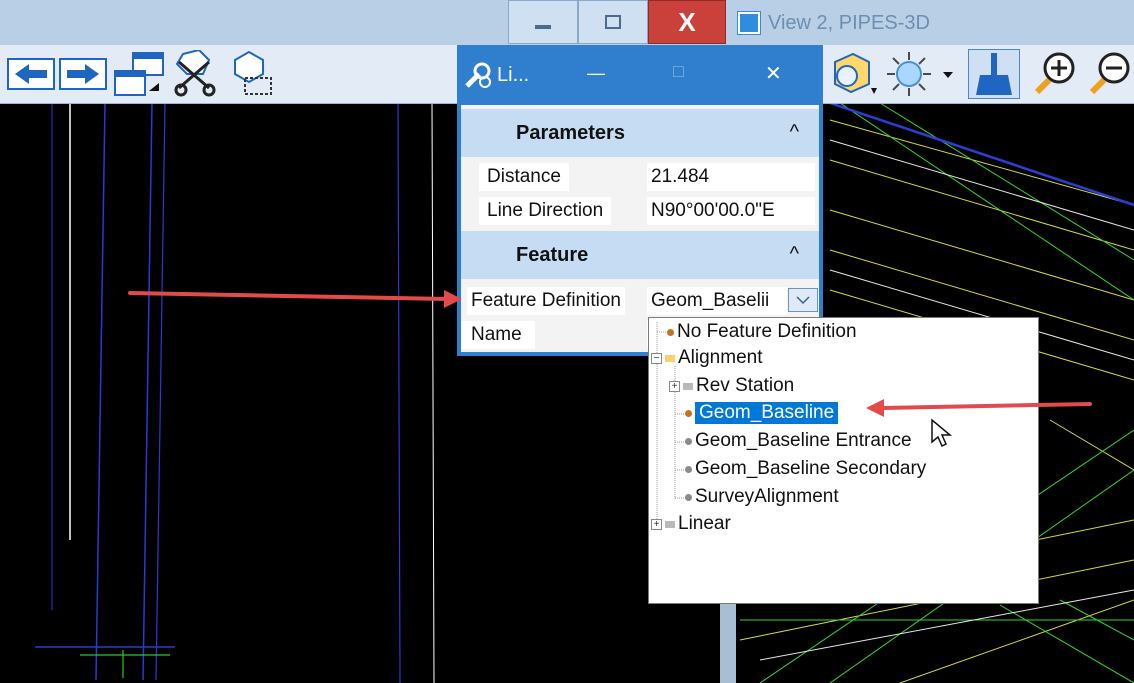 This screenshot has height=683, width=1134. What do you see at coordinates (767, 413) in the screenshot?
I see `tree-item-label: Geom_Baseline` at bounding box center [767, 413].